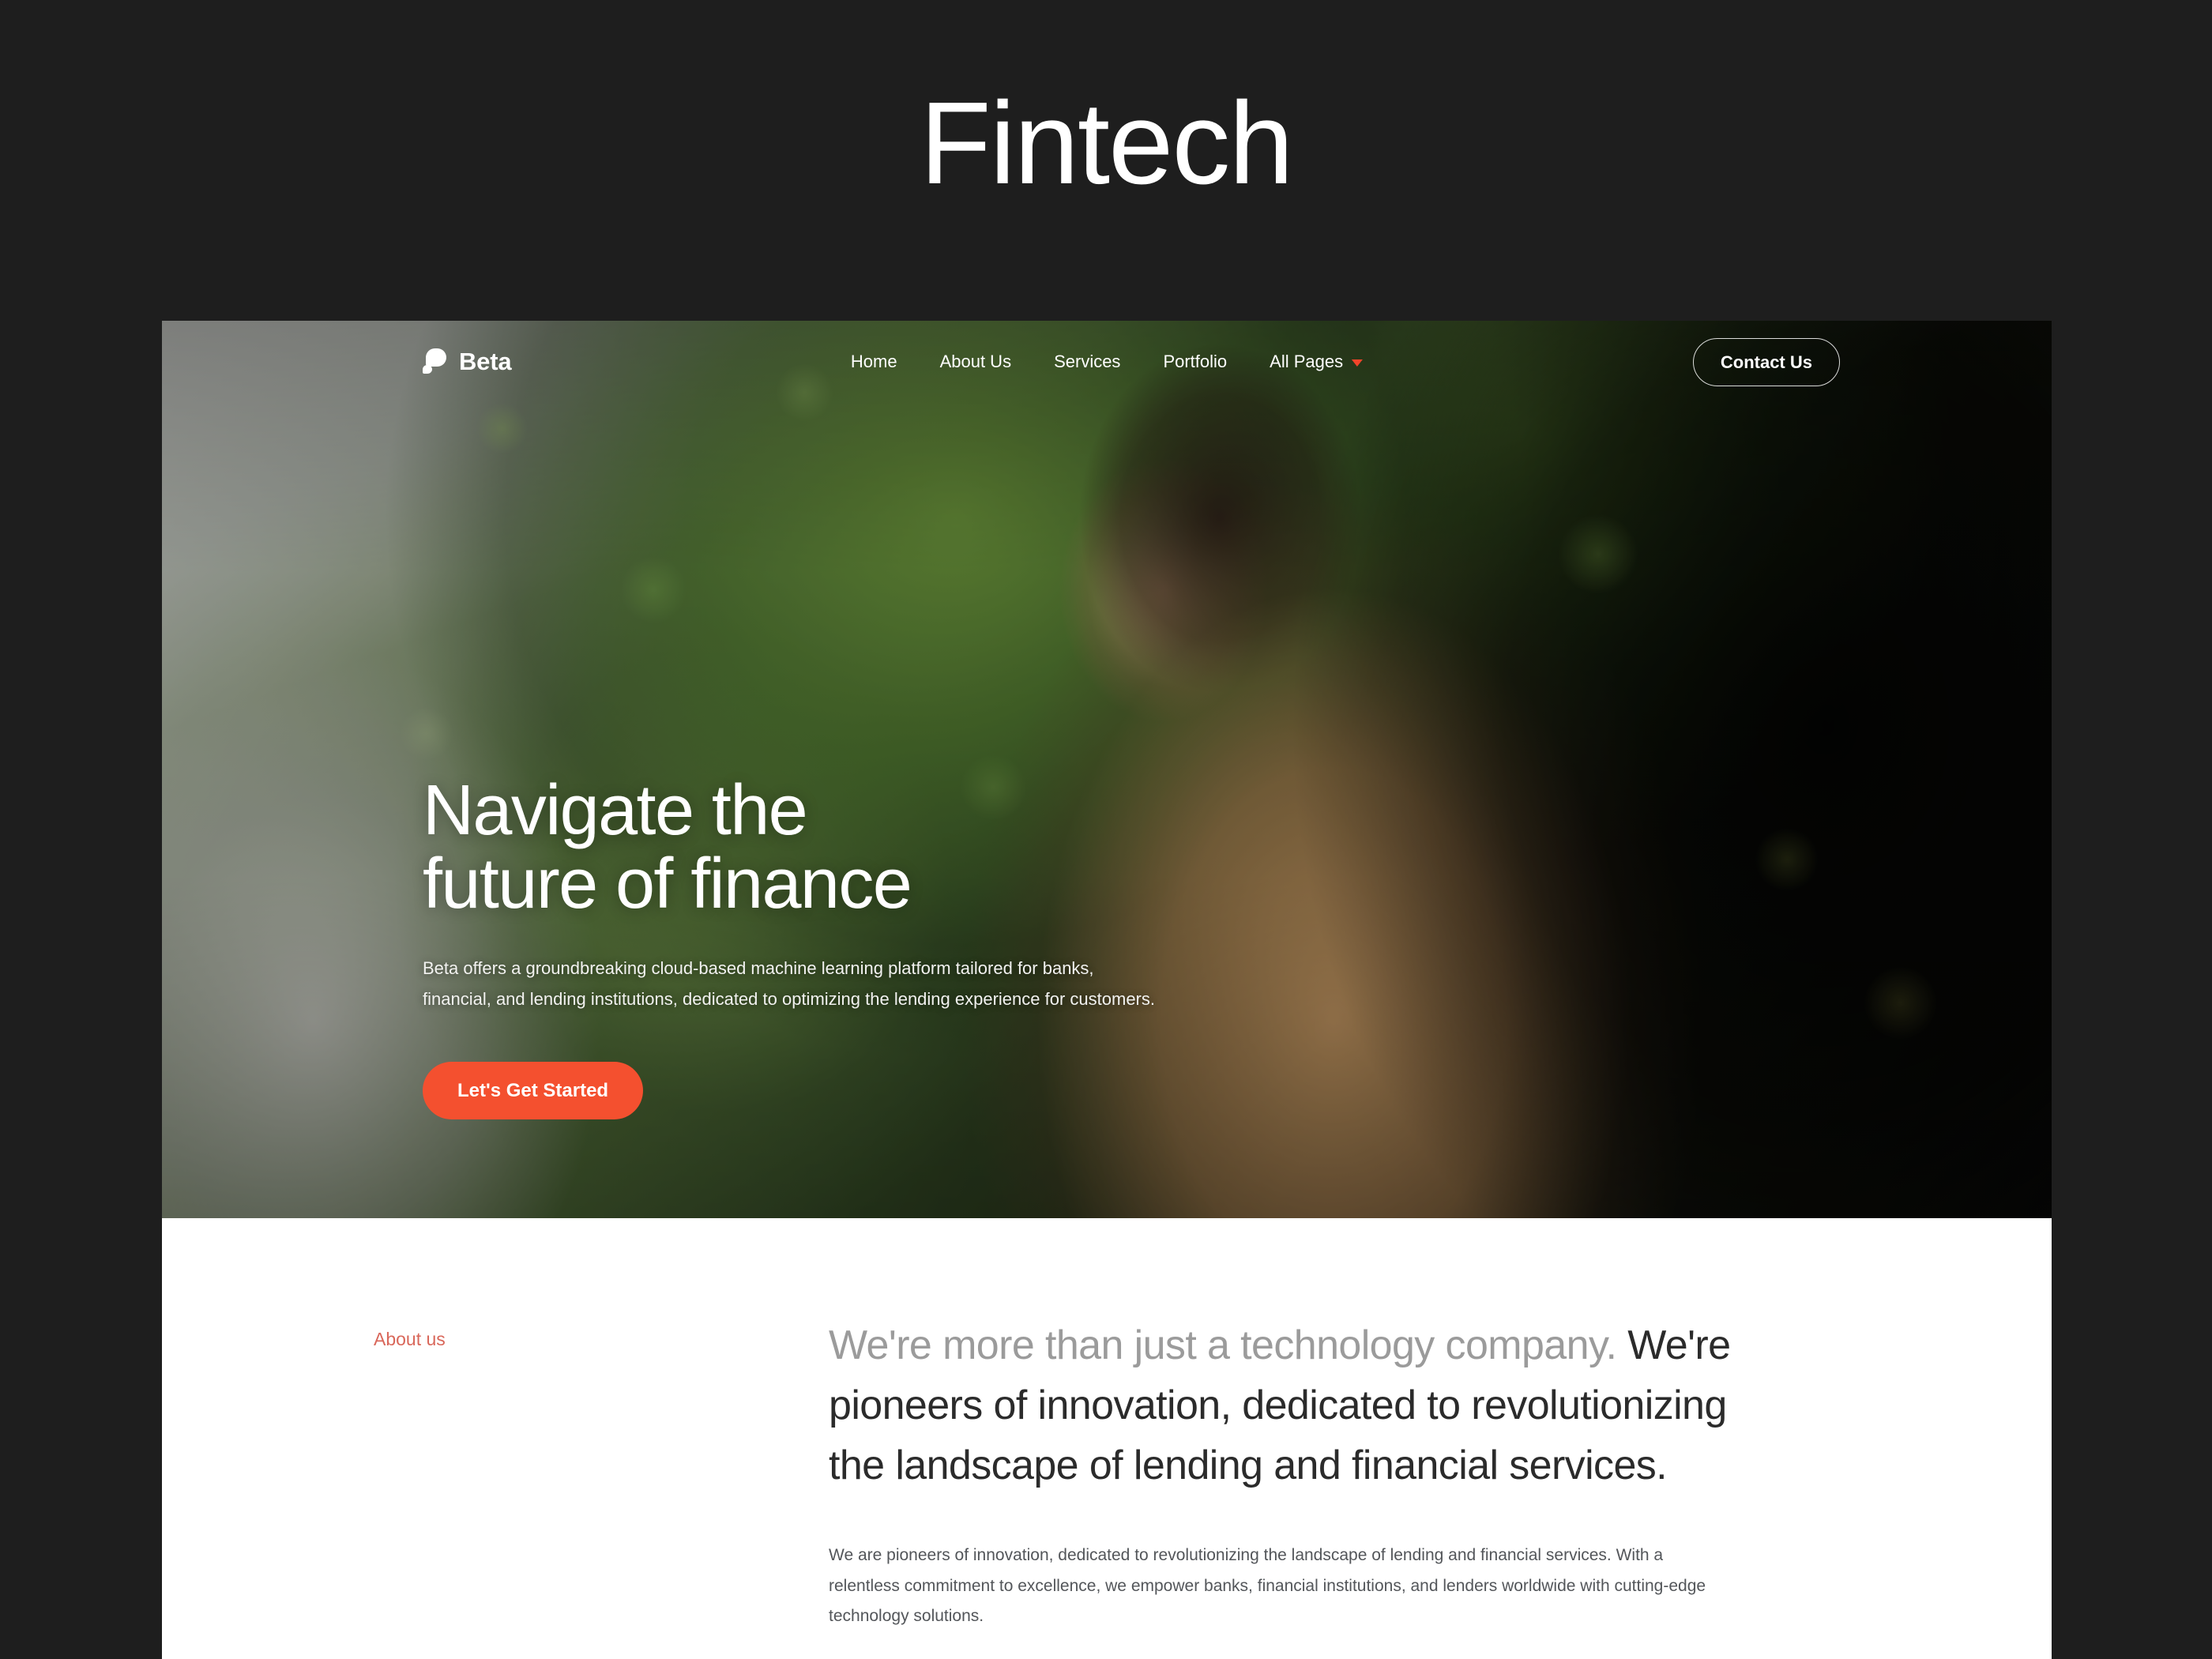 The width and height of the screenshot is (2212, 1659). Describe the element at coordinates (1307, 362) in the screenshot. I see `nav-item-label: All Pages` at that location.